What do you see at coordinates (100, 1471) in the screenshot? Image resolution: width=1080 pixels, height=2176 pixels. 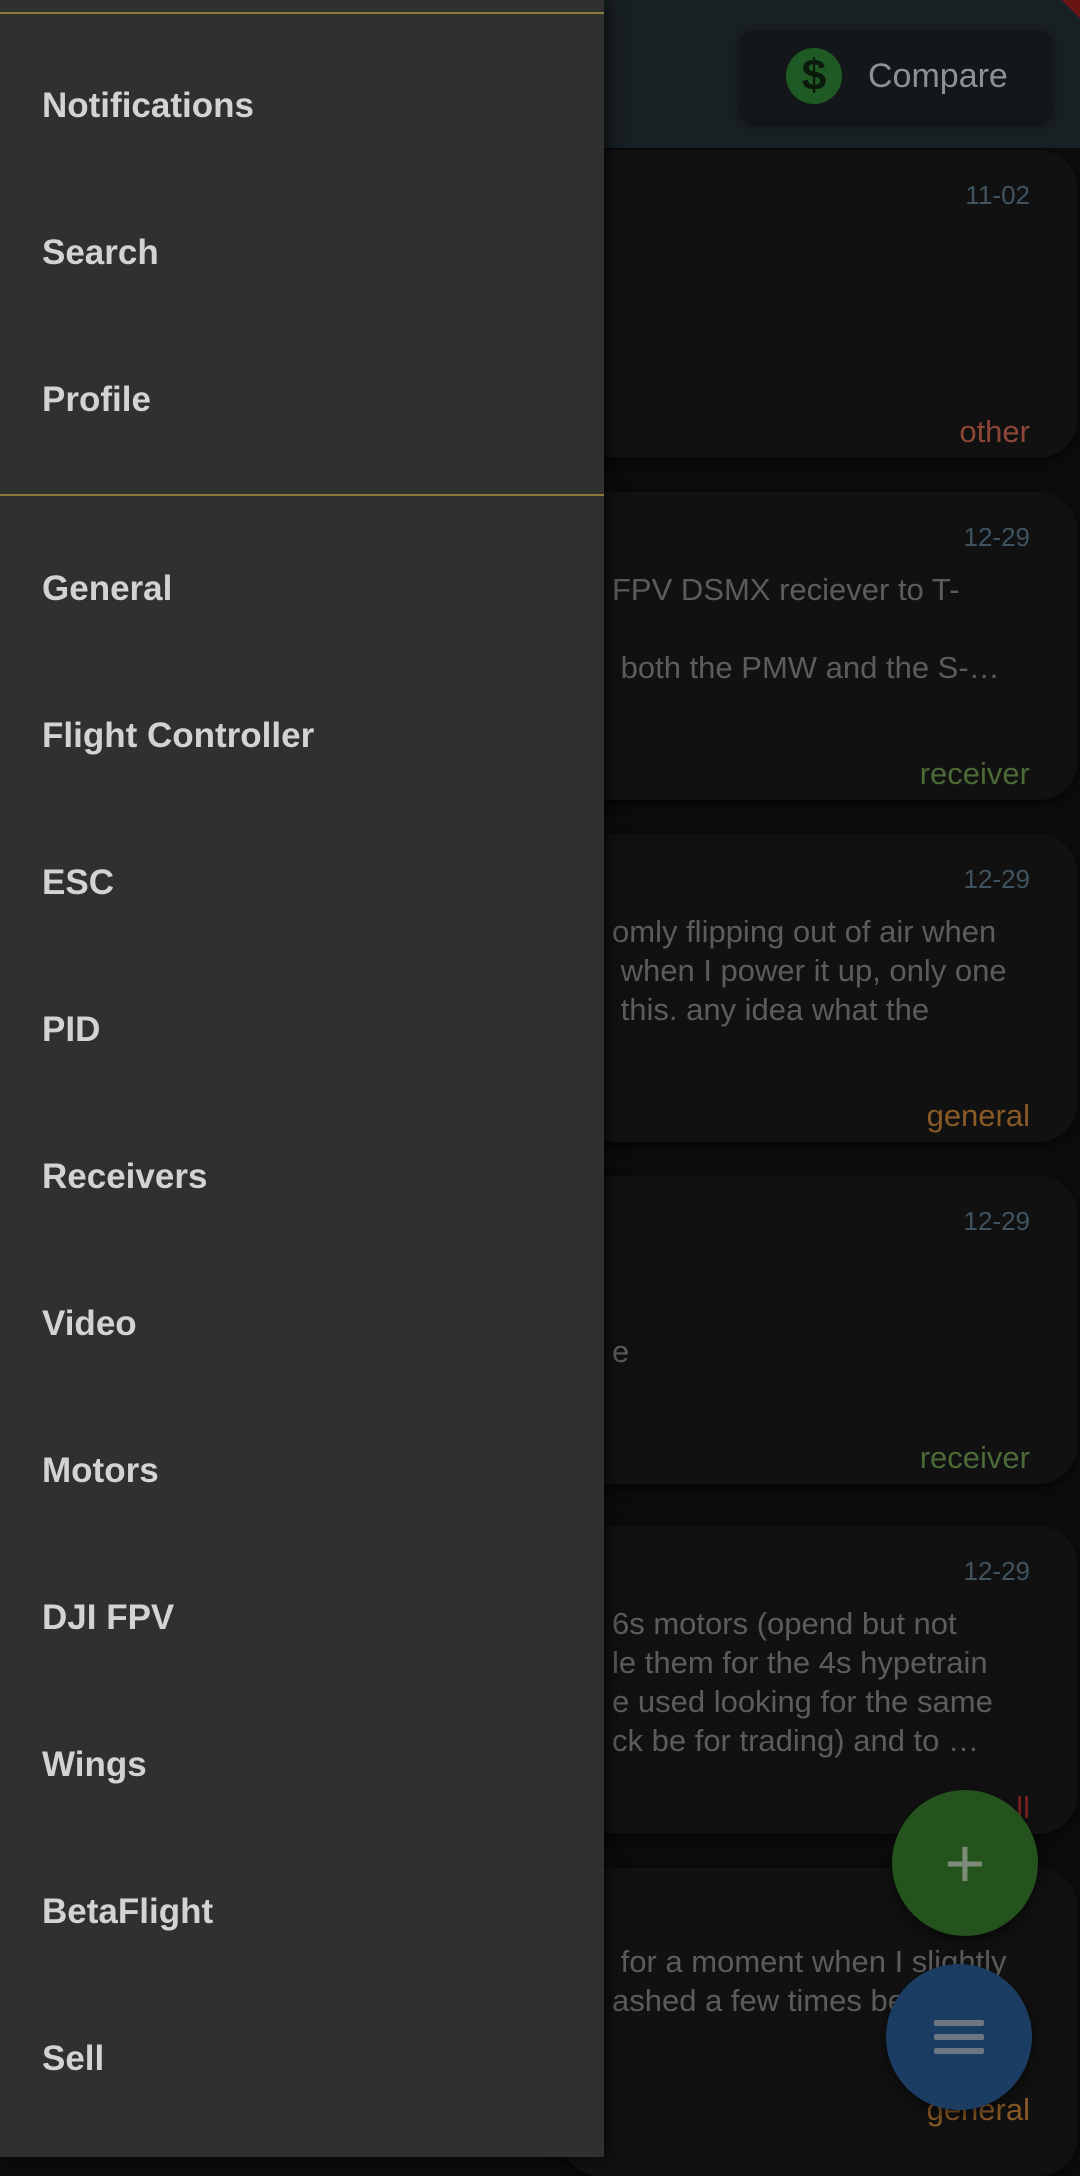 I see `drawer-item-motors: Motors` at bounding box center [100, 1471].